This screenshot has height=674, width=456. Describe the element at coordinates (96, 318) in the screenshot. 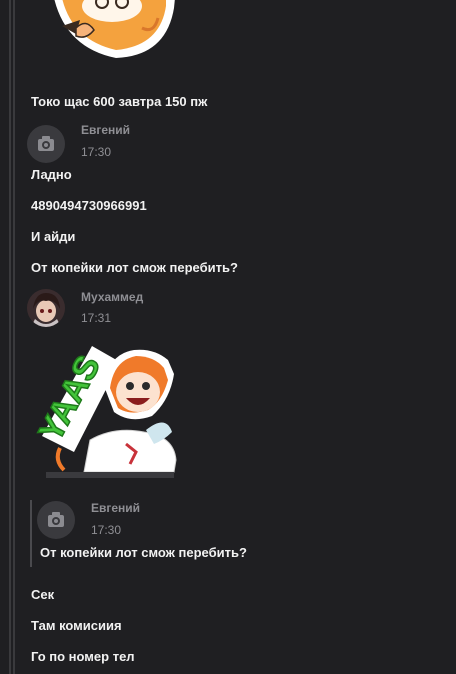

I see `message-time: 17:31` at that location.